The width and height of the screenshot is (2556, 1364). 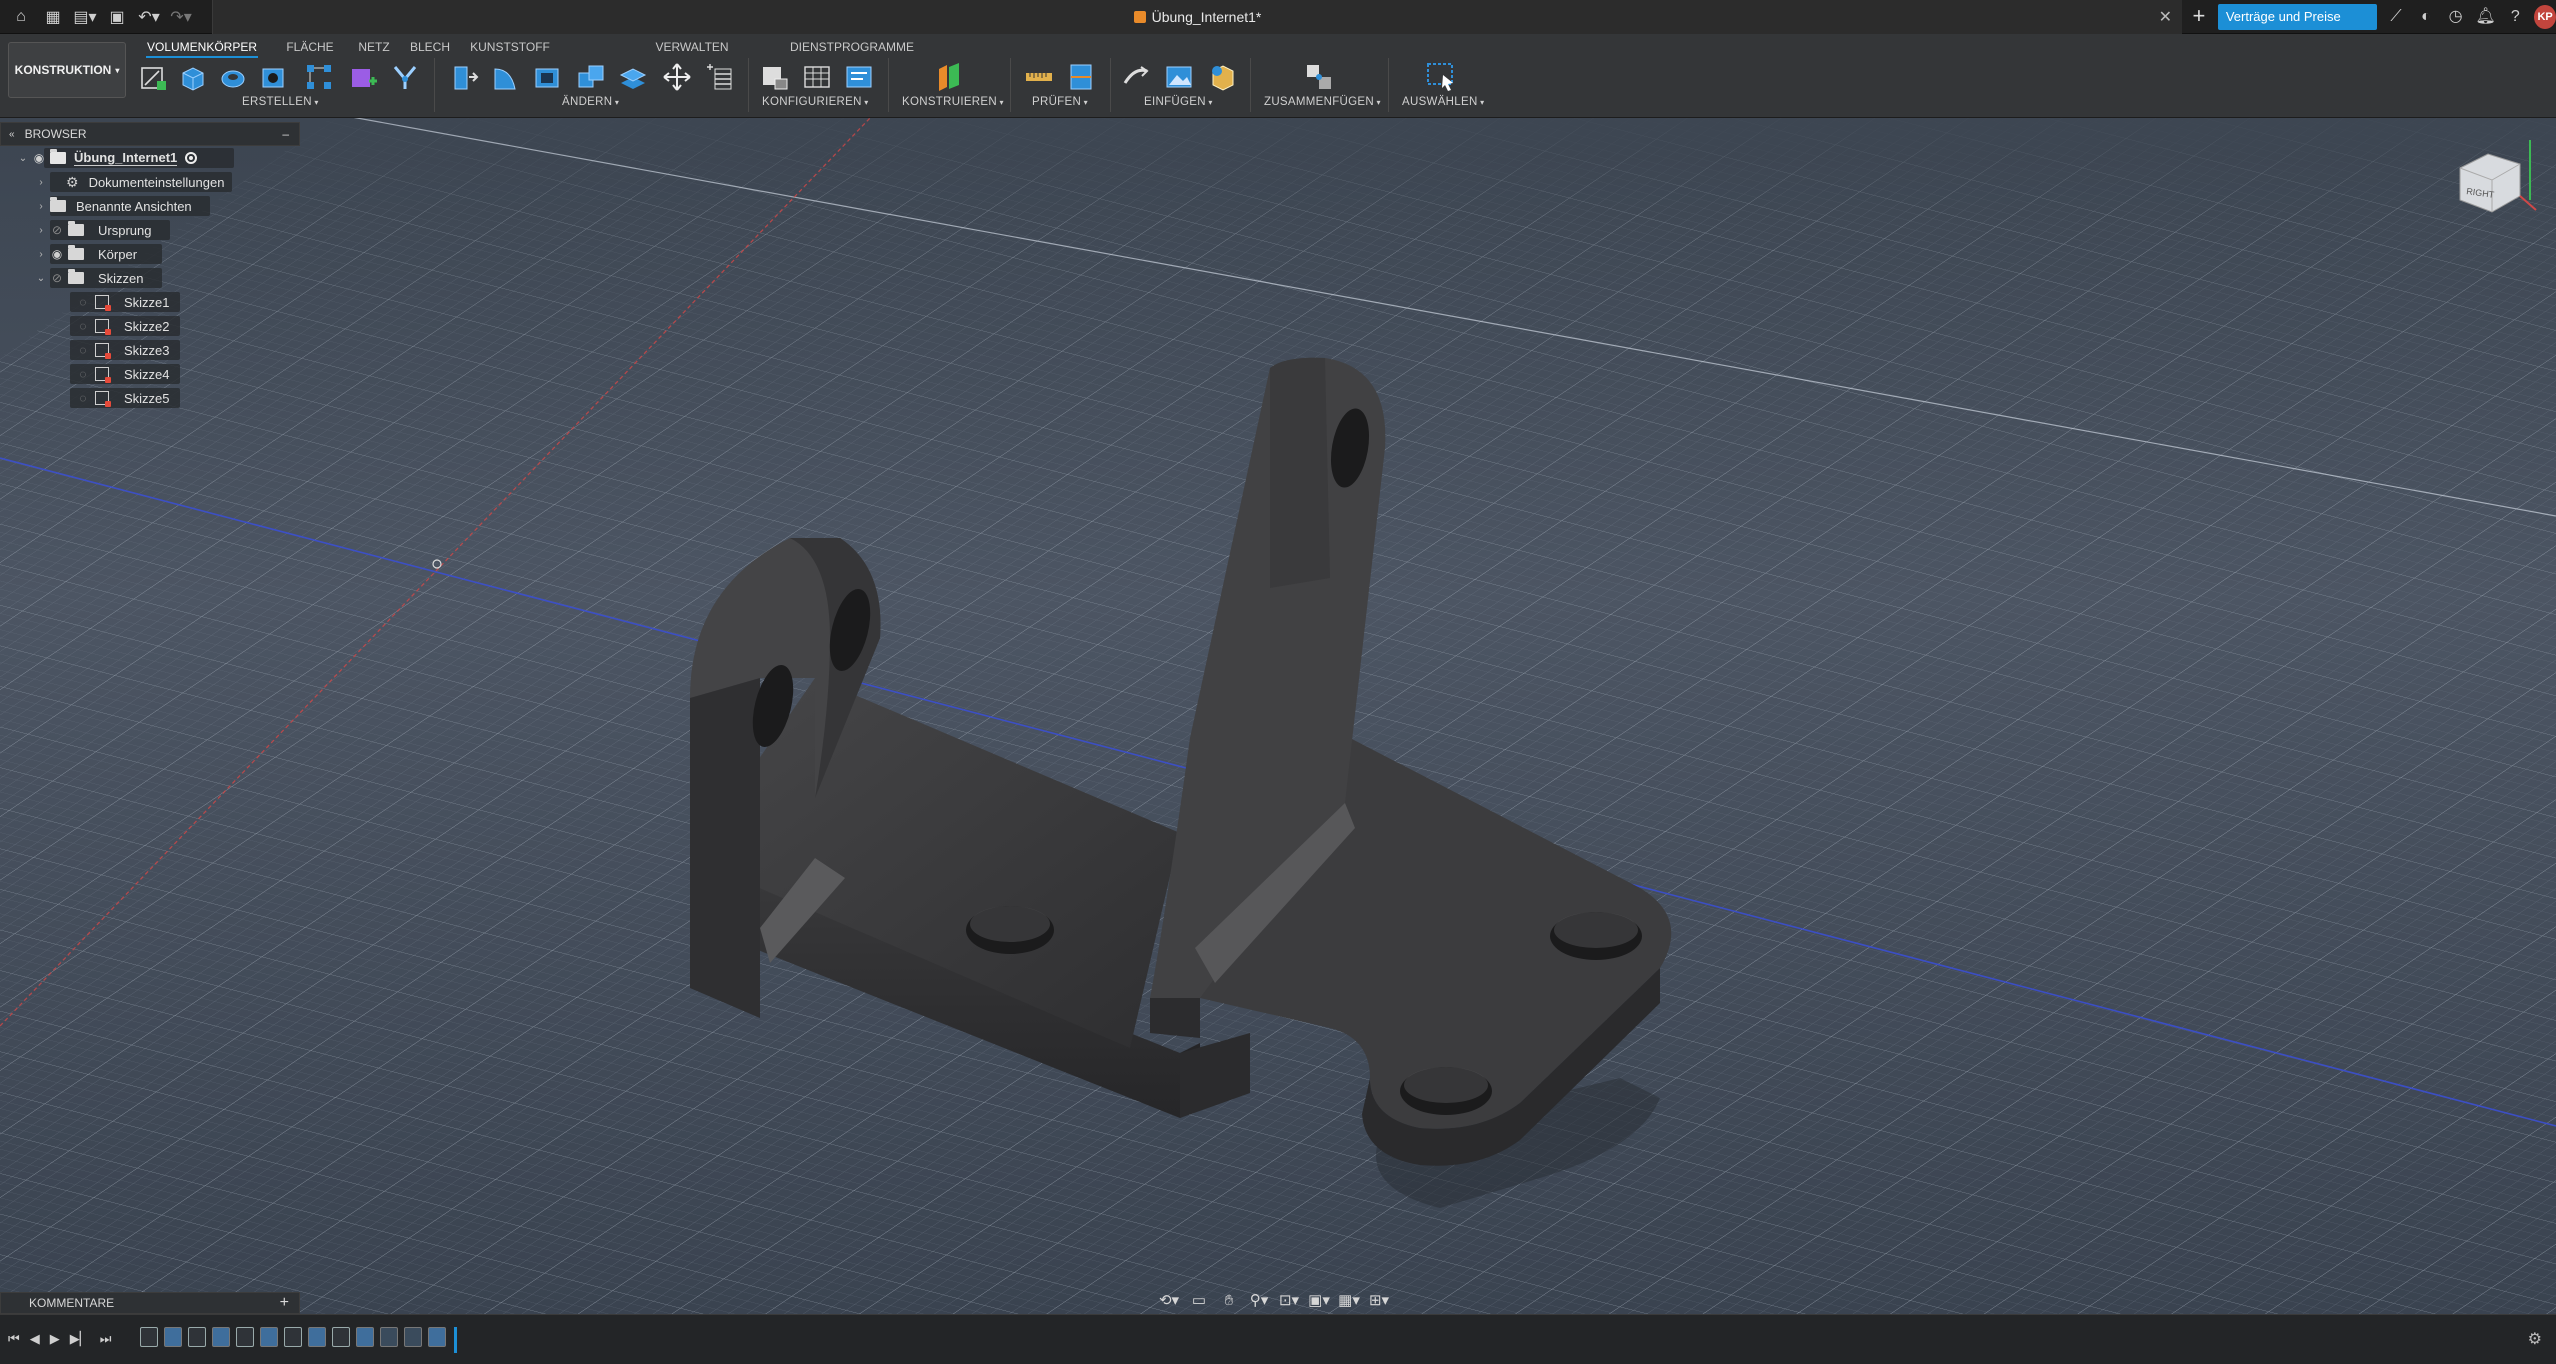 What do you see at coordinates (1289, 1300) in the screenshot?
I see `fit-icon: ⊡▾` at bounding box center [1289, 1300].